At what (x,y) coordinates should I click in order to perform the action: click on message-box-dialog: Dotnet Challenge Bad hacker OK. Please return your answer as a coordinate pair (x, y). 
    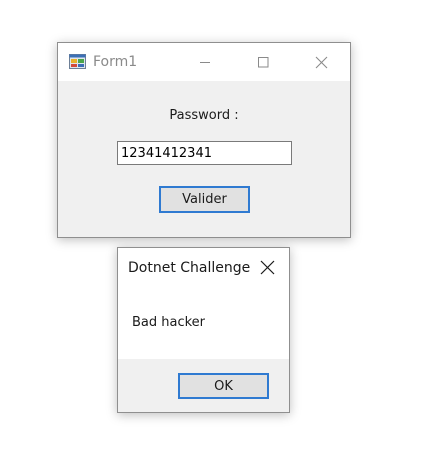
    Looking at the image, I should click on (203, 330).